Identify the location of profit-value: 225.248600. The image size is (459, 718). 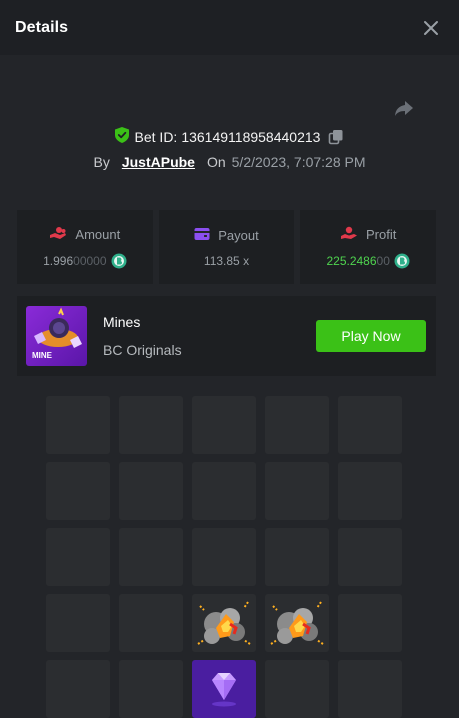
(357, 261).